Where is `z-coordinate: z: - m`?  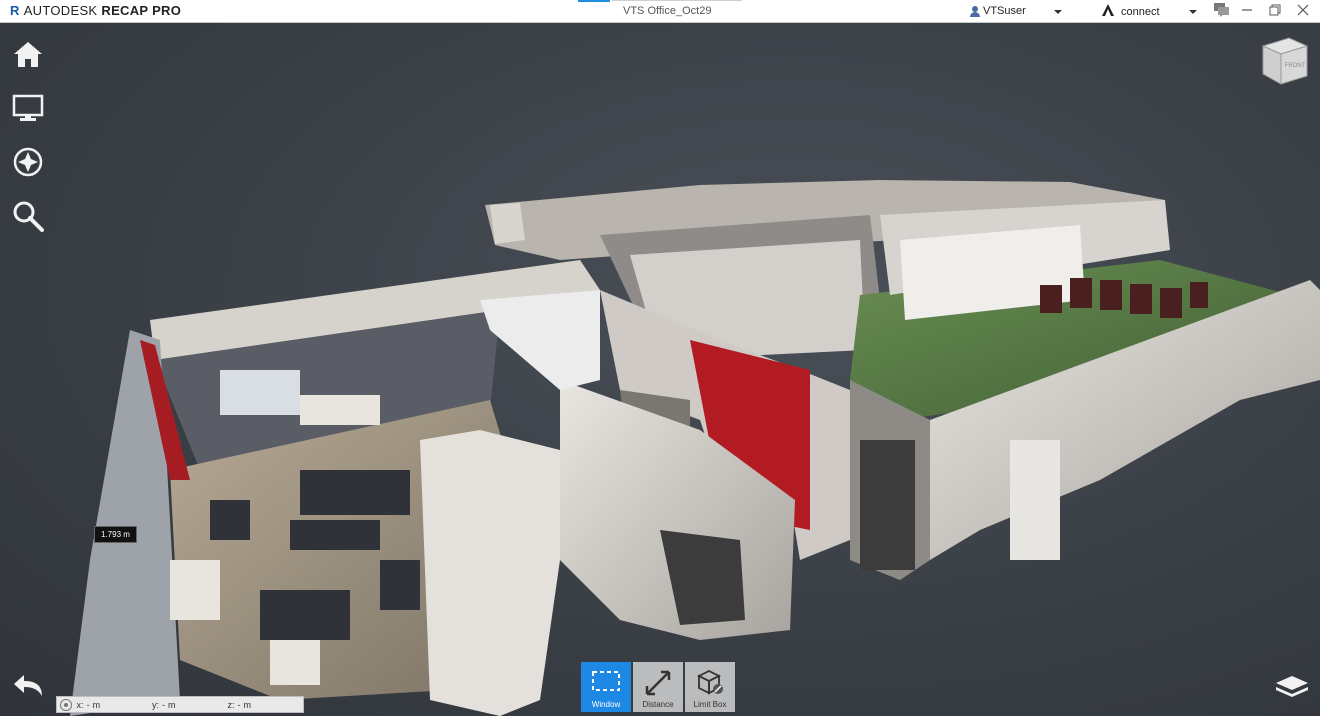
z-coordinate: z: - m is located at coordinates (265, 705).